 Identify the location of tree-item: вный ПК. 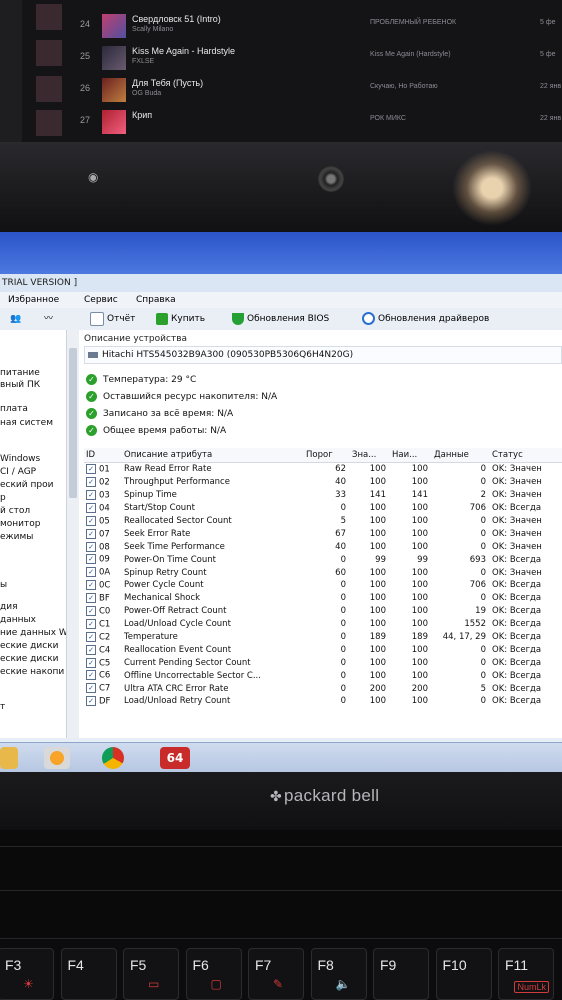
(20, 385).